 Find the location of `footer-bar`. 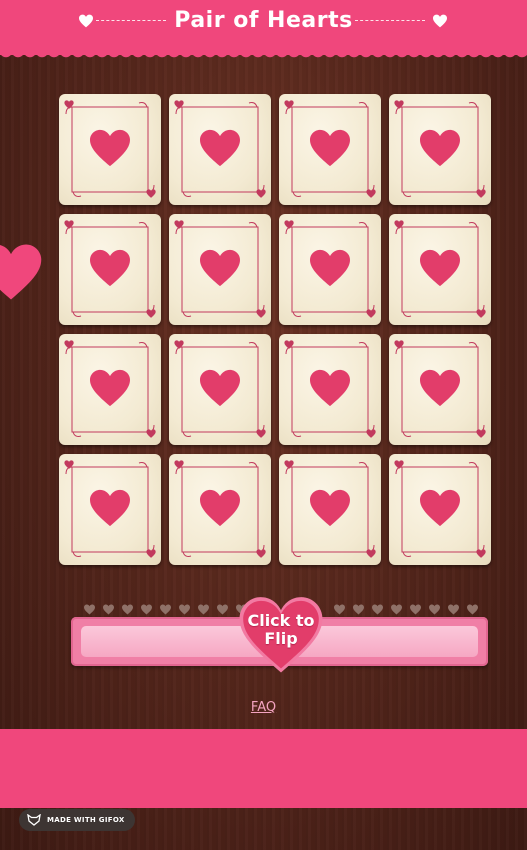

footer-bar is located at coordinates (263, 768).